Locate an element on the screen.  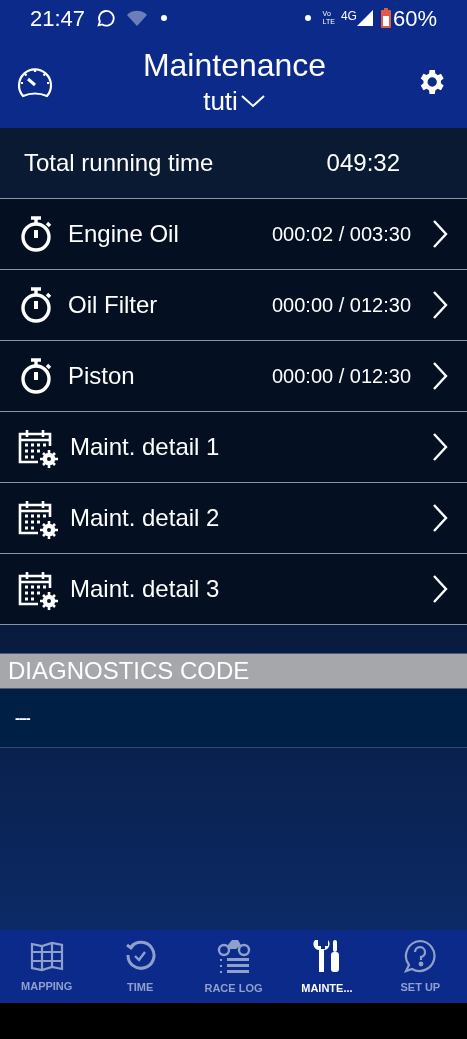
maintenance-item: Maint. detail 1 is located at coordinates (233, 447).